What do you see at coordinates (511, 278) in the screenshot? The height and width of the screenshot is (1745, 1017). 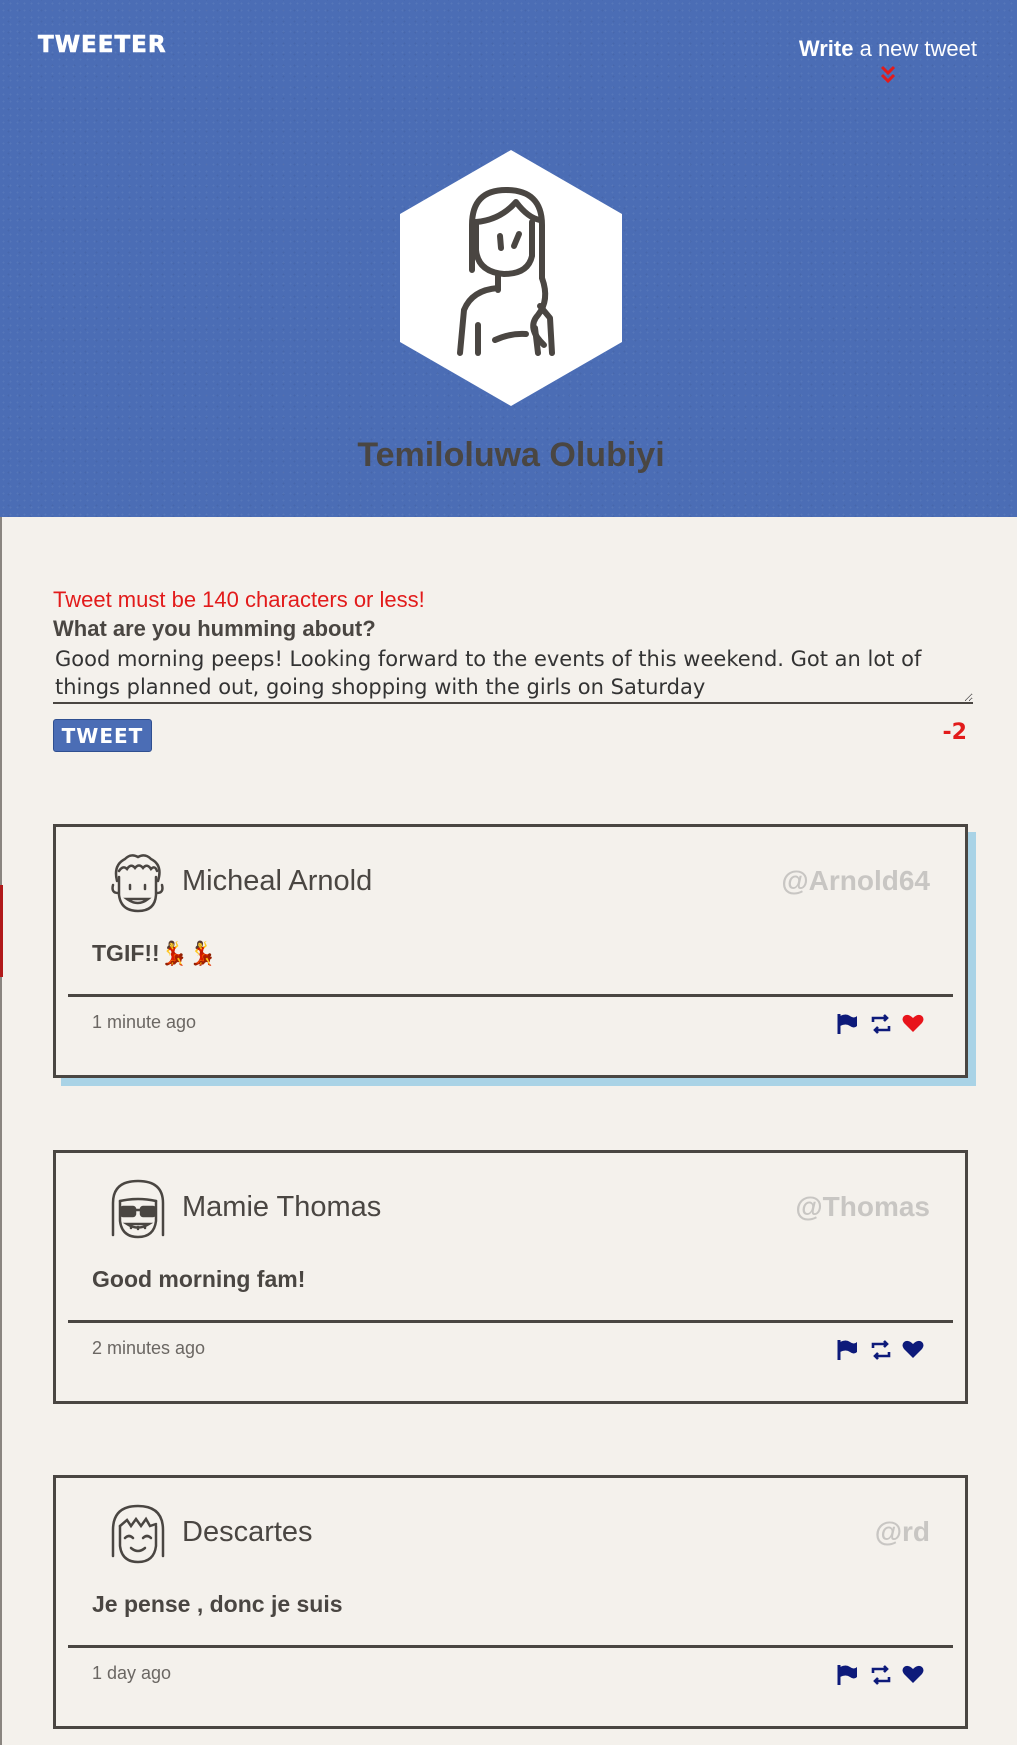 I see `profile-avatar` at bounding box center [511, 278].